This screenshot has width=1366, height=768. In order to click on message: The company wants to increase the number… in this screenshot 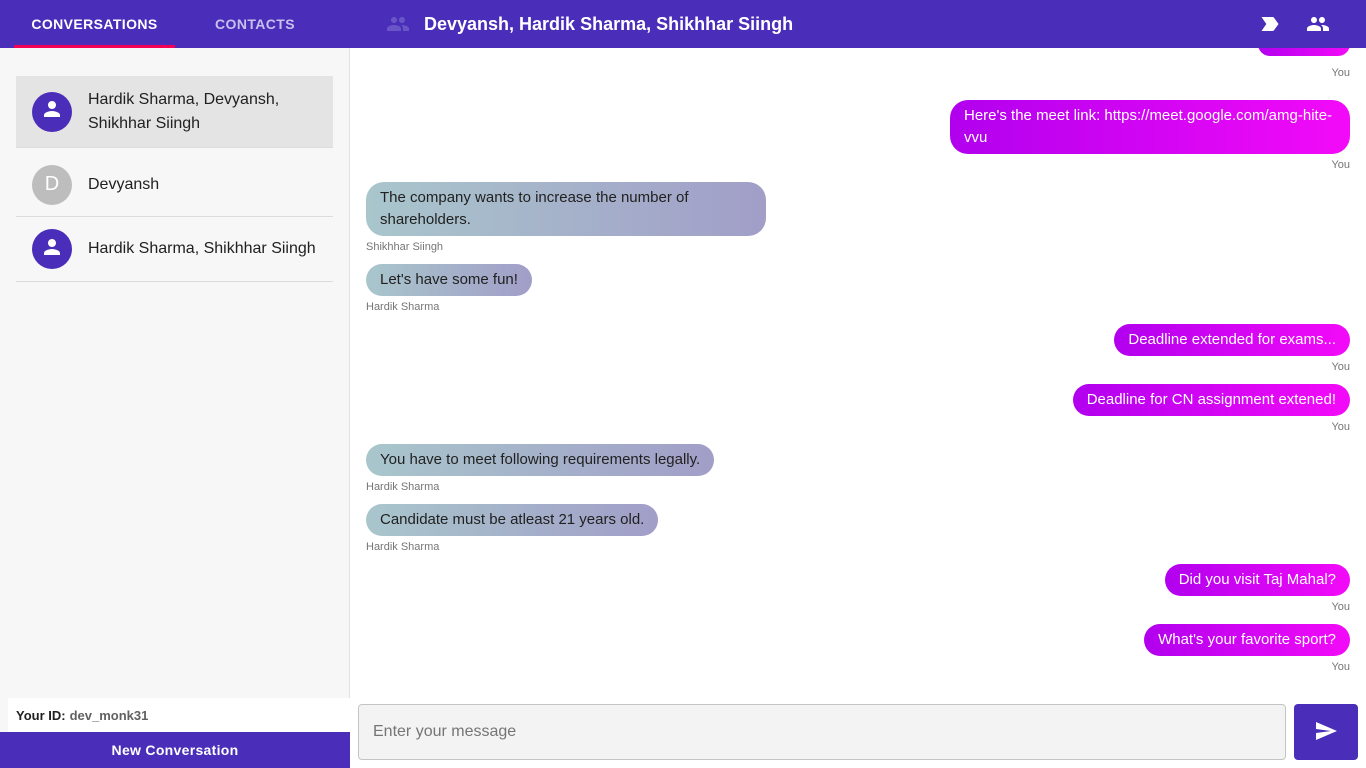, I will do `click(566, 218)`.